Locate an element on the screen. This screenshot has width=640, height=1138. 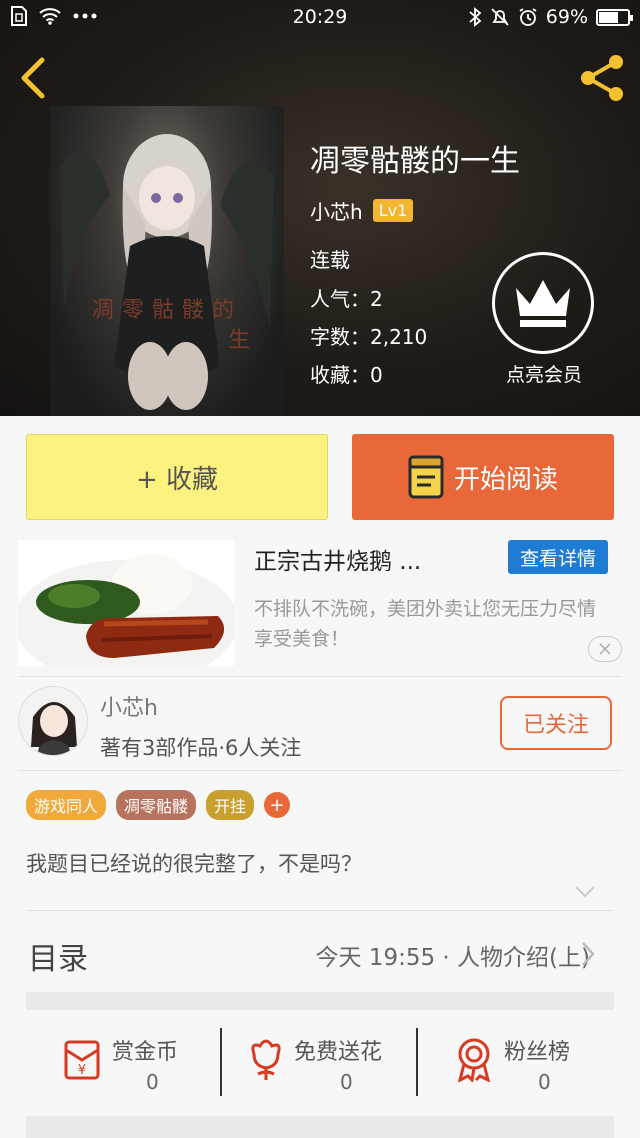
avatar-image is located at coordinates (53, 721).